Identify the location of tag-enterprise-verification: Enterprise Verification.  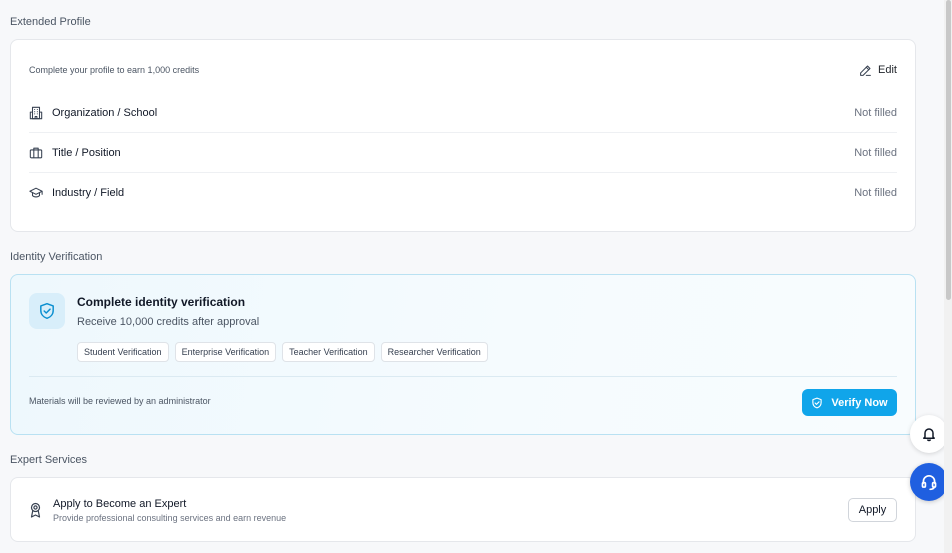
(225, 352).